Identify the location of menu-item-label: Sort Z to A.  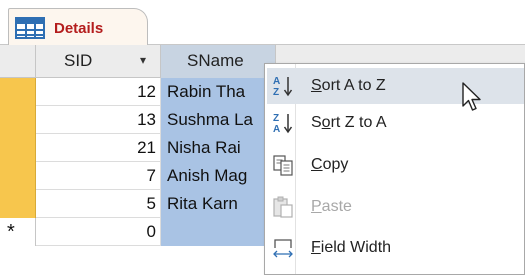
(349, 122).